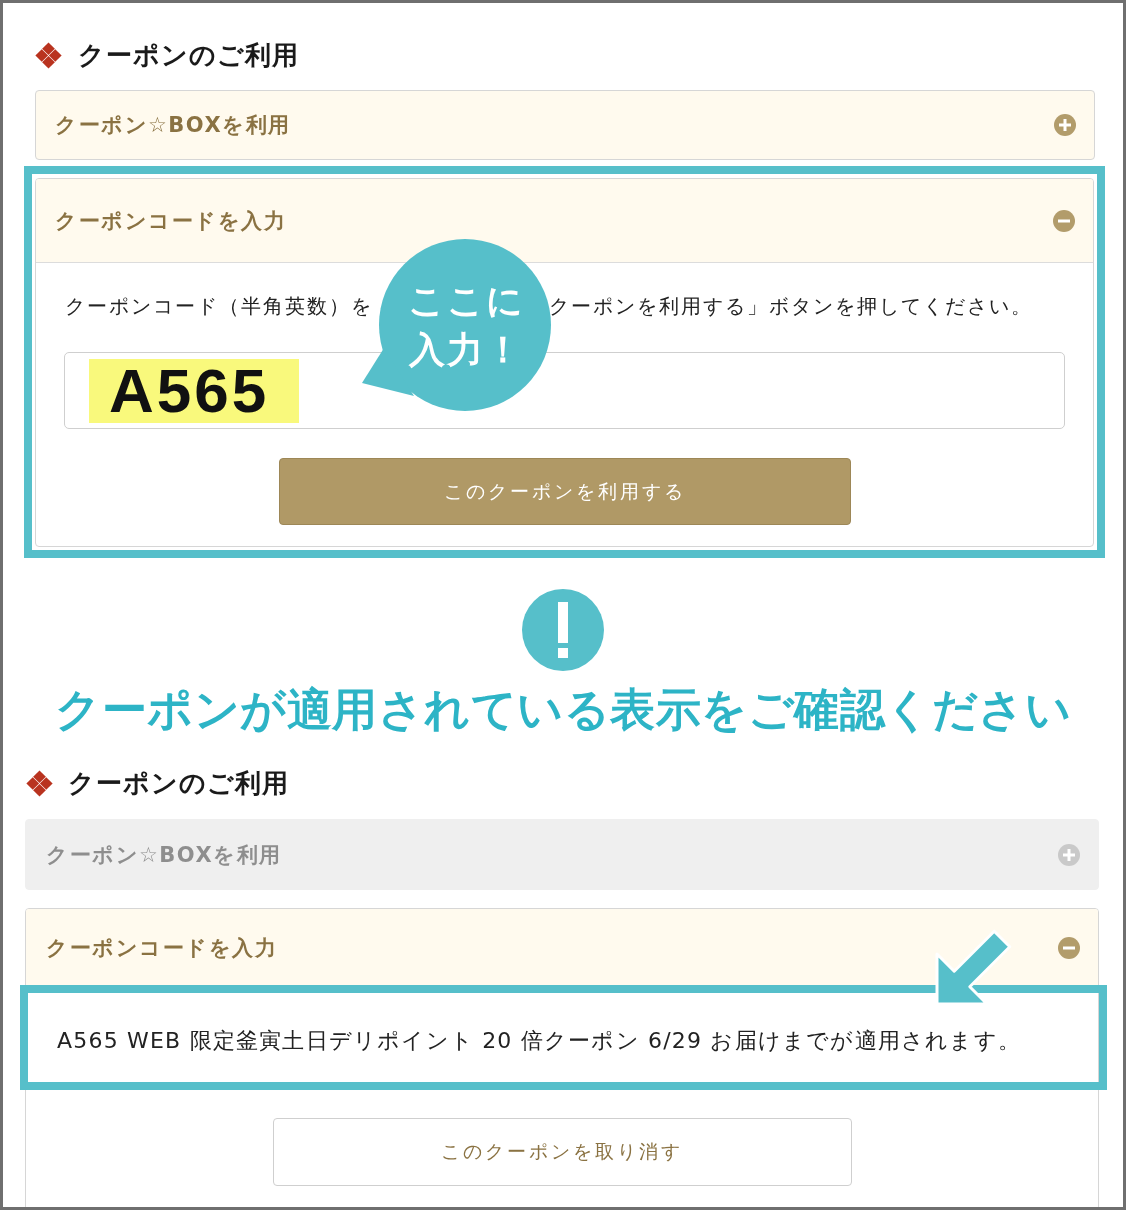  What do you see at coordinates (219, 306) in the screenshot?
I see `instruction-text: クーポンコード（半角英数）を` at bounding box center [219, 306].